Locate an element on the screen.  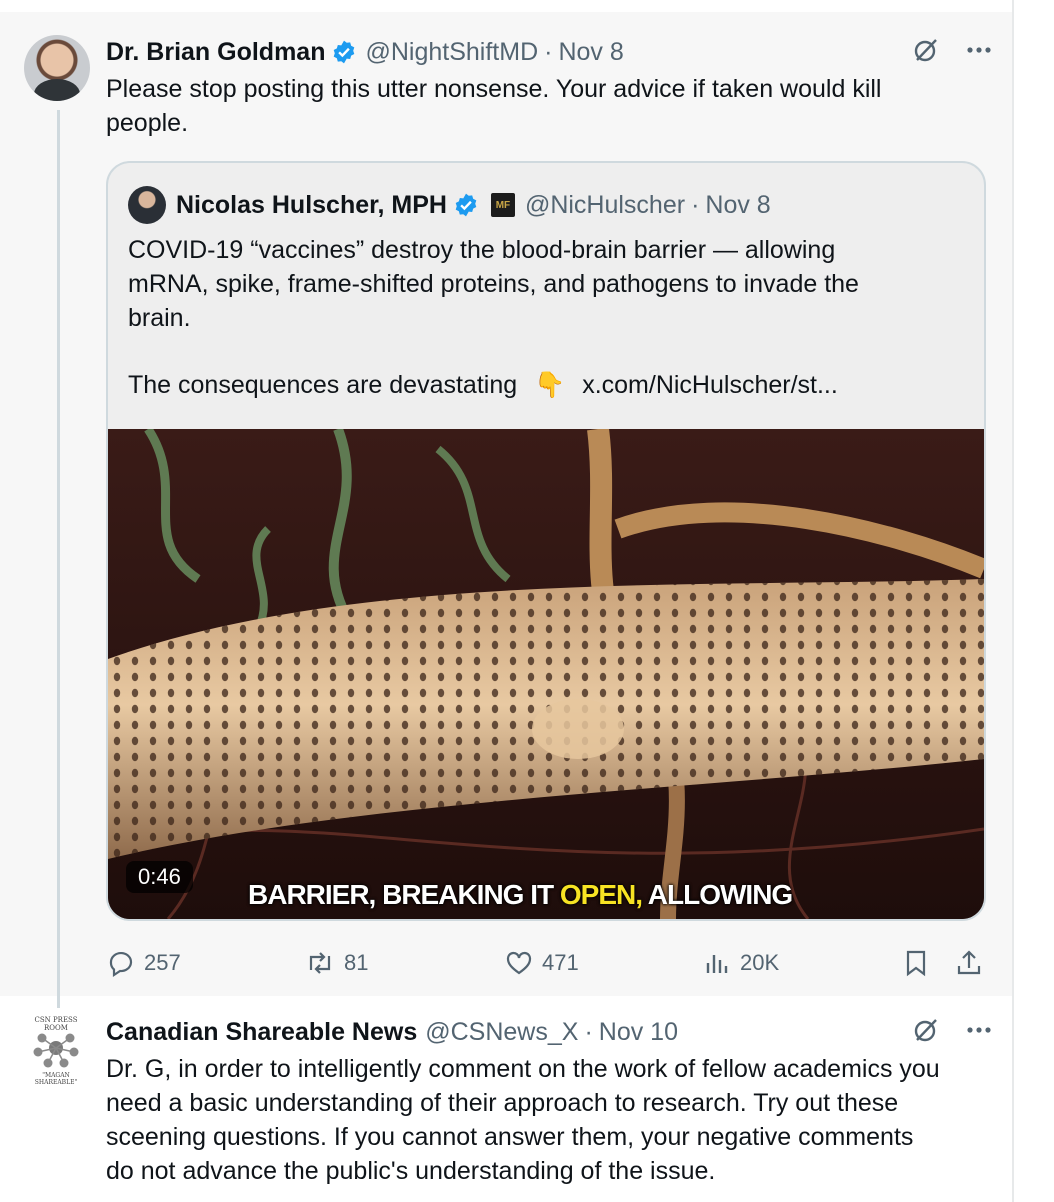
views-icon is located at coordinates (717, 964).